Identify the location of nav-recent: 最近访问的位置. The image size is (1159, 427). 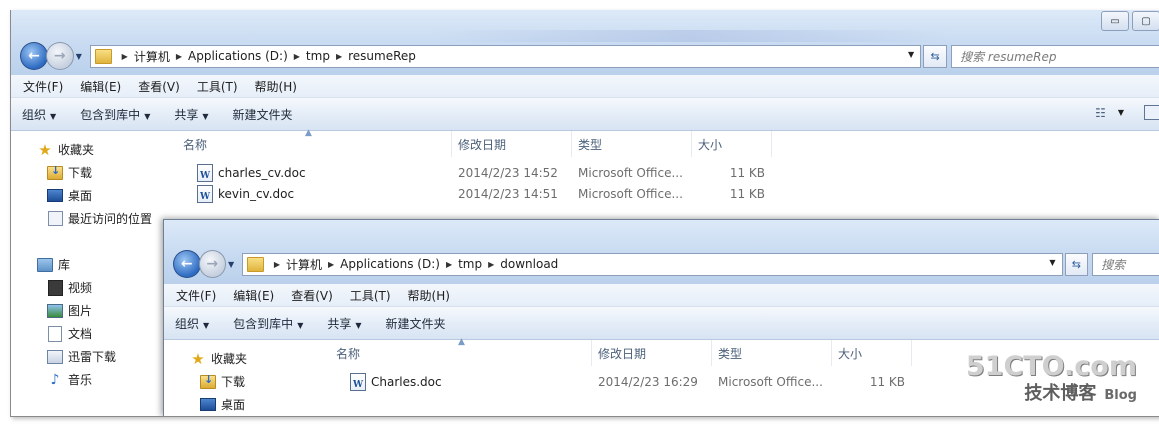
(99, 218).